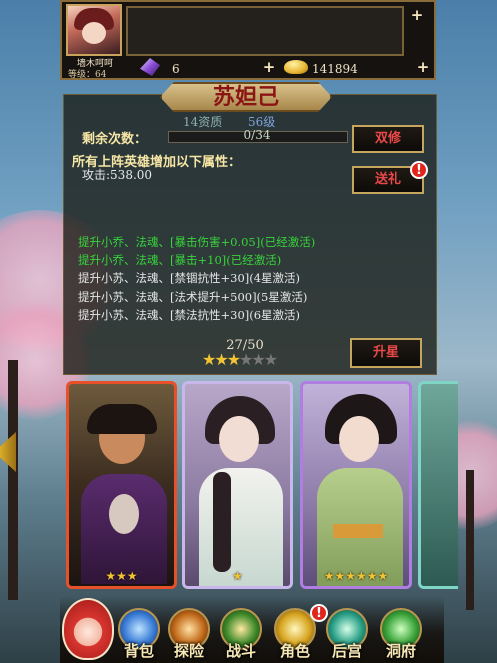 The image size is (497, 663). Describe the element at coordinates (335, 69) in the screenshot. I see `gold-count: 141894` at that location.